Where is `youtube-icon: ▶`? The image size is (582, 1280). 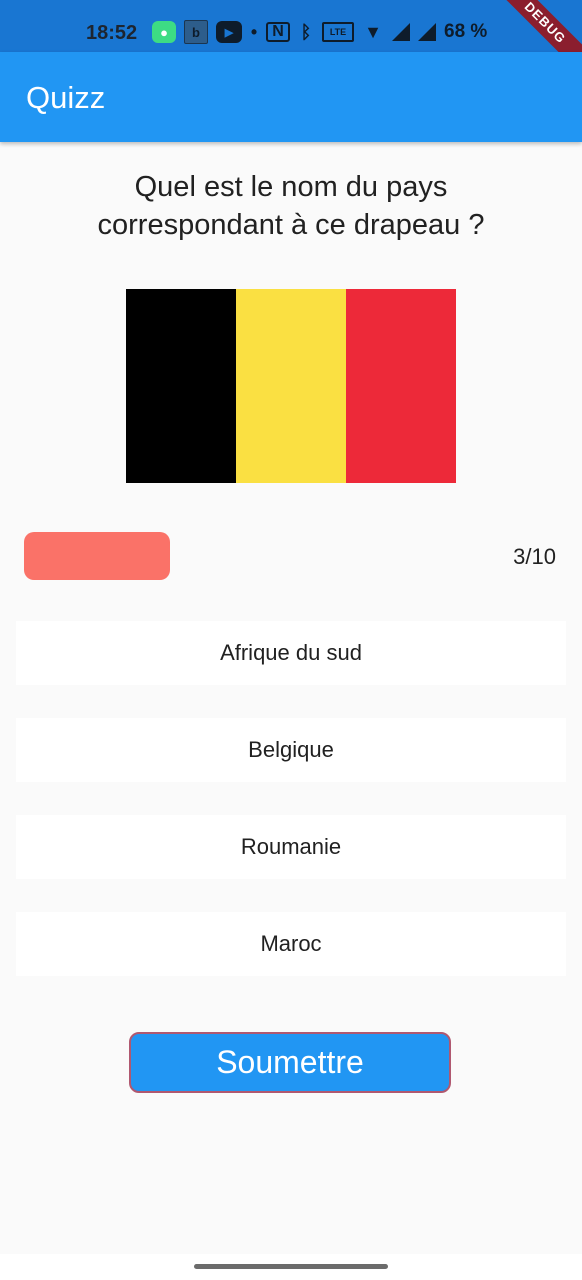
youtube-icon: ▶ is located at coordinates (229, 32).